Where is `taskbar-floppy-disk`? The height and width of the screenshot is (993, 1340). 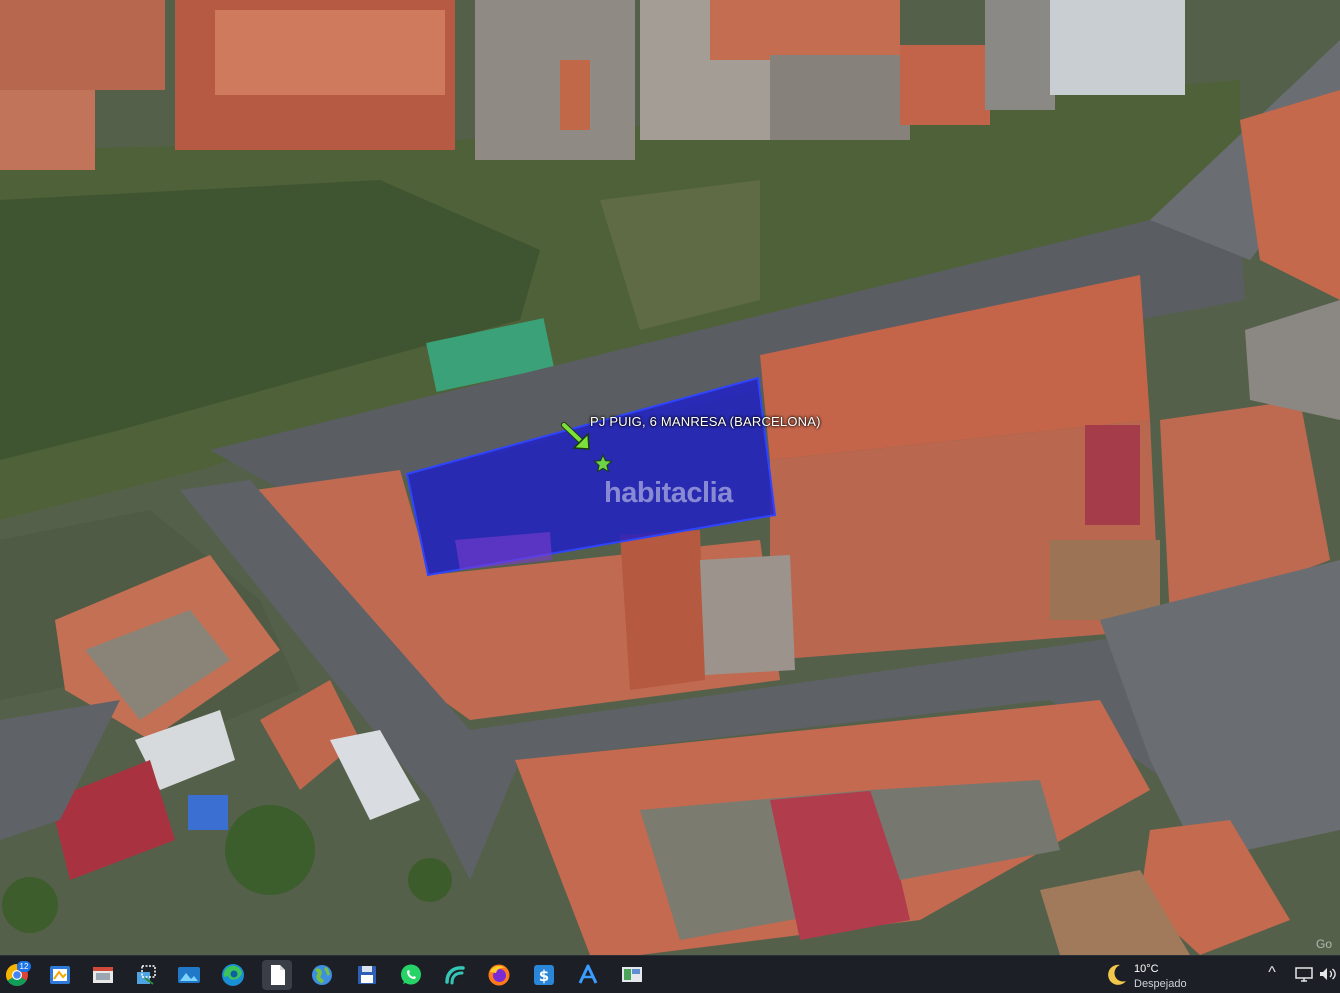
taskbar-floppy-disk is located at coordinates (367, 975).